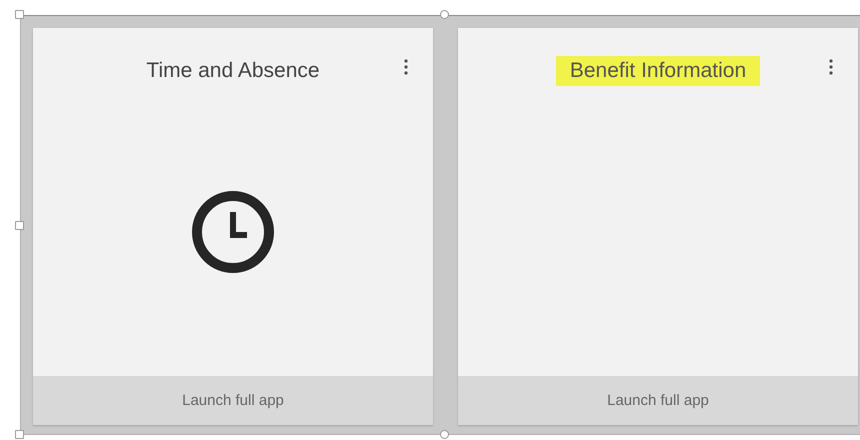 This screenshot has height=440, width=860. Describe the element at coordinates (658, 71) in the screenshot. I see `tile-title: Benefit Information` at that location.